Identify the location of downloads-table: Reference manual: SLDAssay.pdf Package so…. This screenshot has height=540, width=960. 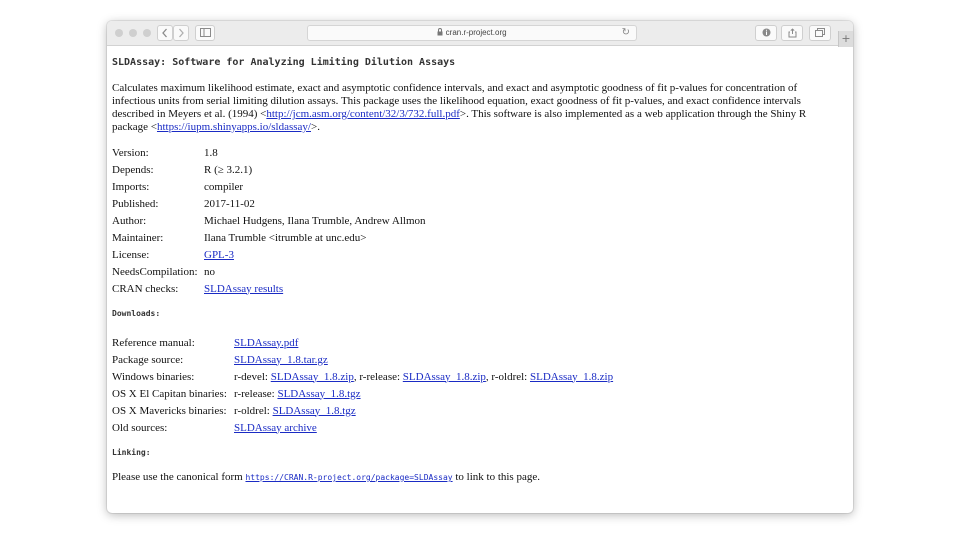
(362, 385).